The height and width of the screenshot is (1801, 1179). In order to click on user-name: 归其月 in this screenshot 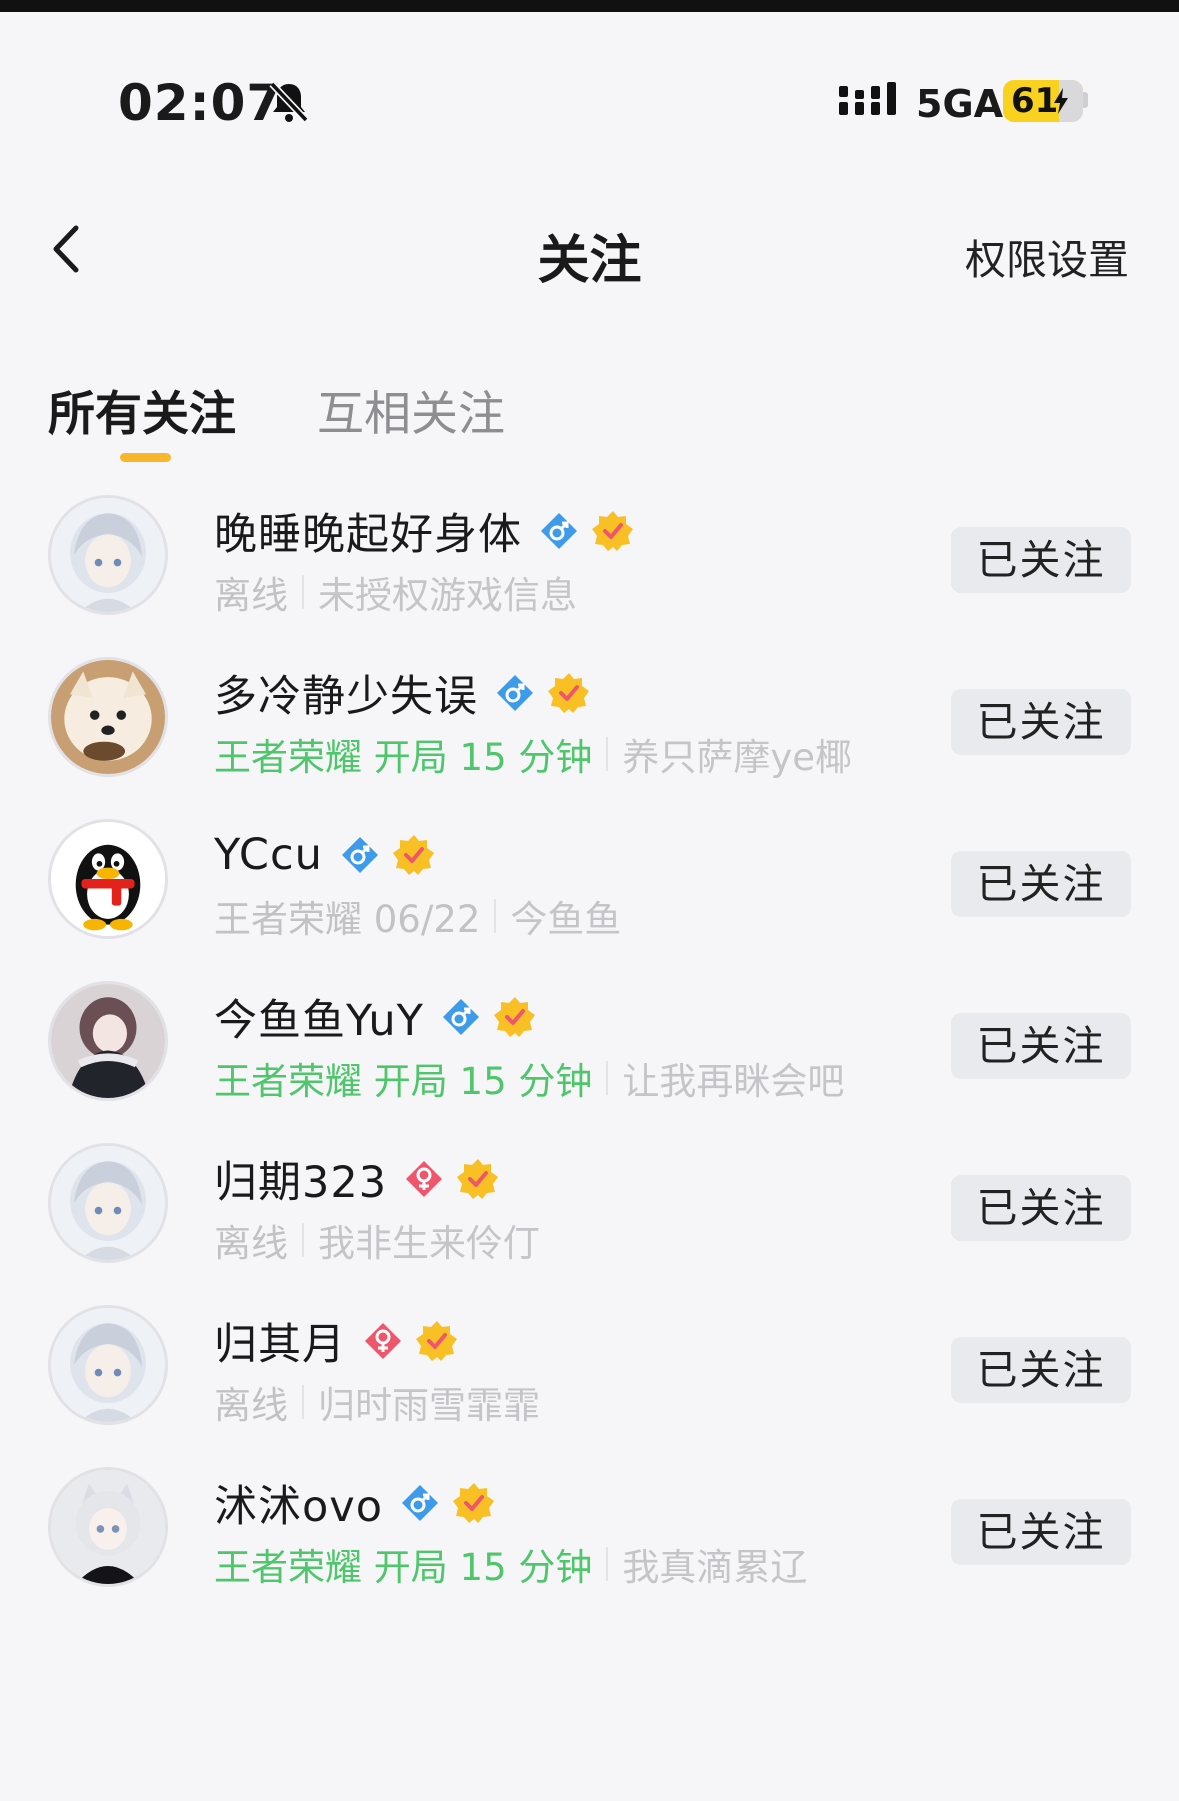, I will do `click(280, 1345)`.